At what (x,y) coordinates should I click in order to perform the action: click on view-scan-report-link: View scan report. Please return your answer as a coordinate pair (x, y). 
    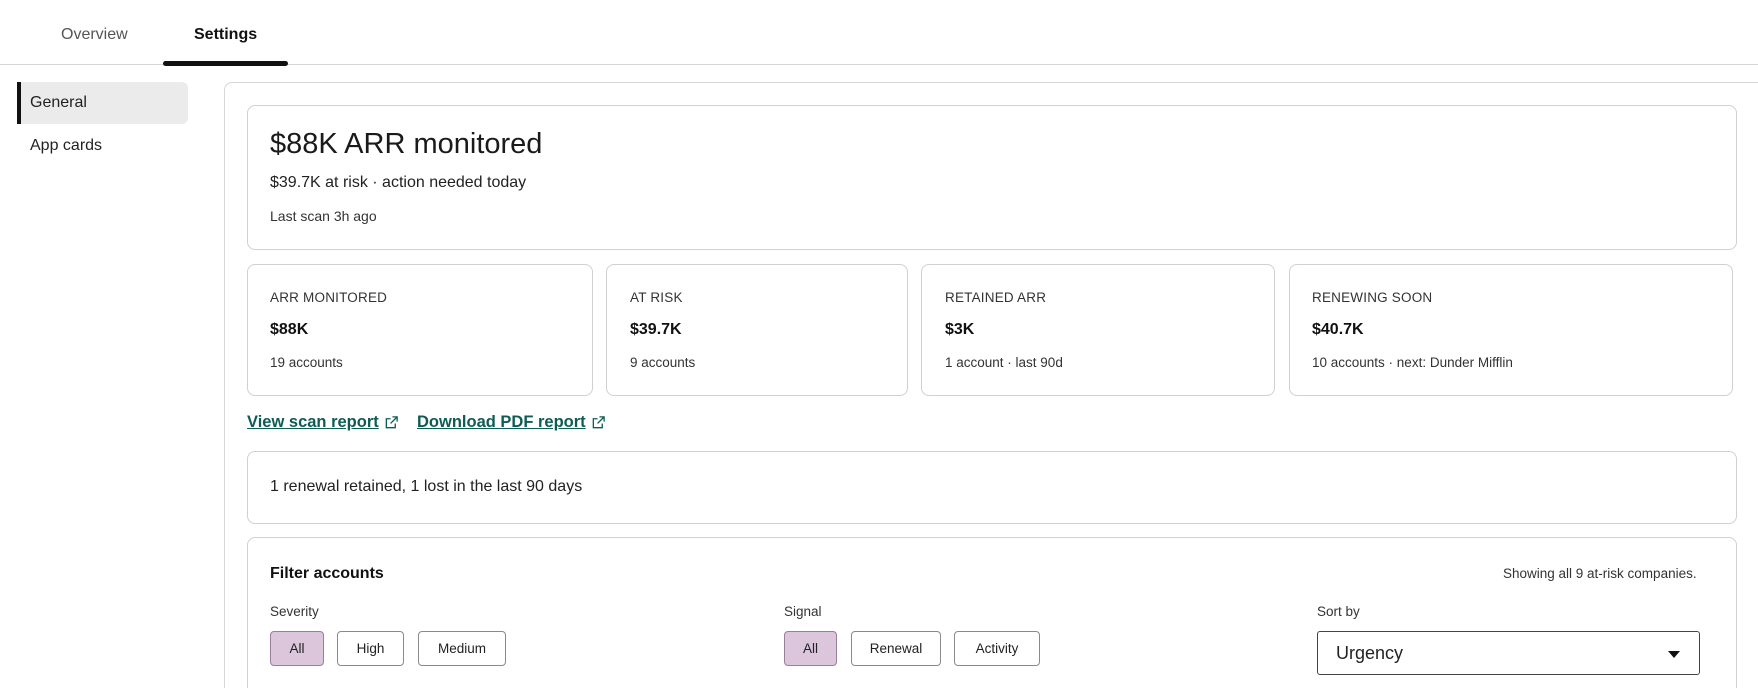
    Looking at the image, I should click on (313, 422).